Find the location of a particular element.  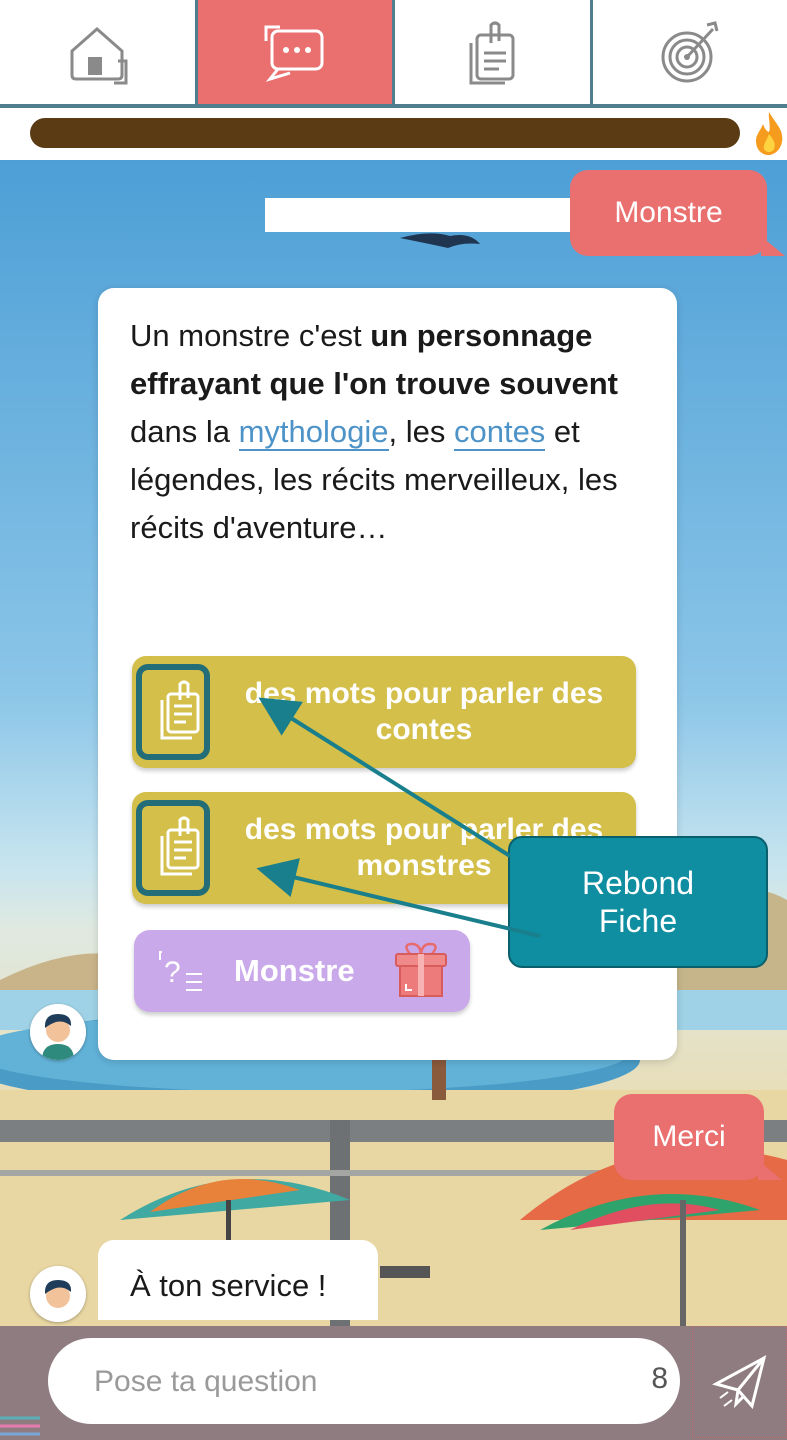

redacted-strip is located at coordinates (424, 215).